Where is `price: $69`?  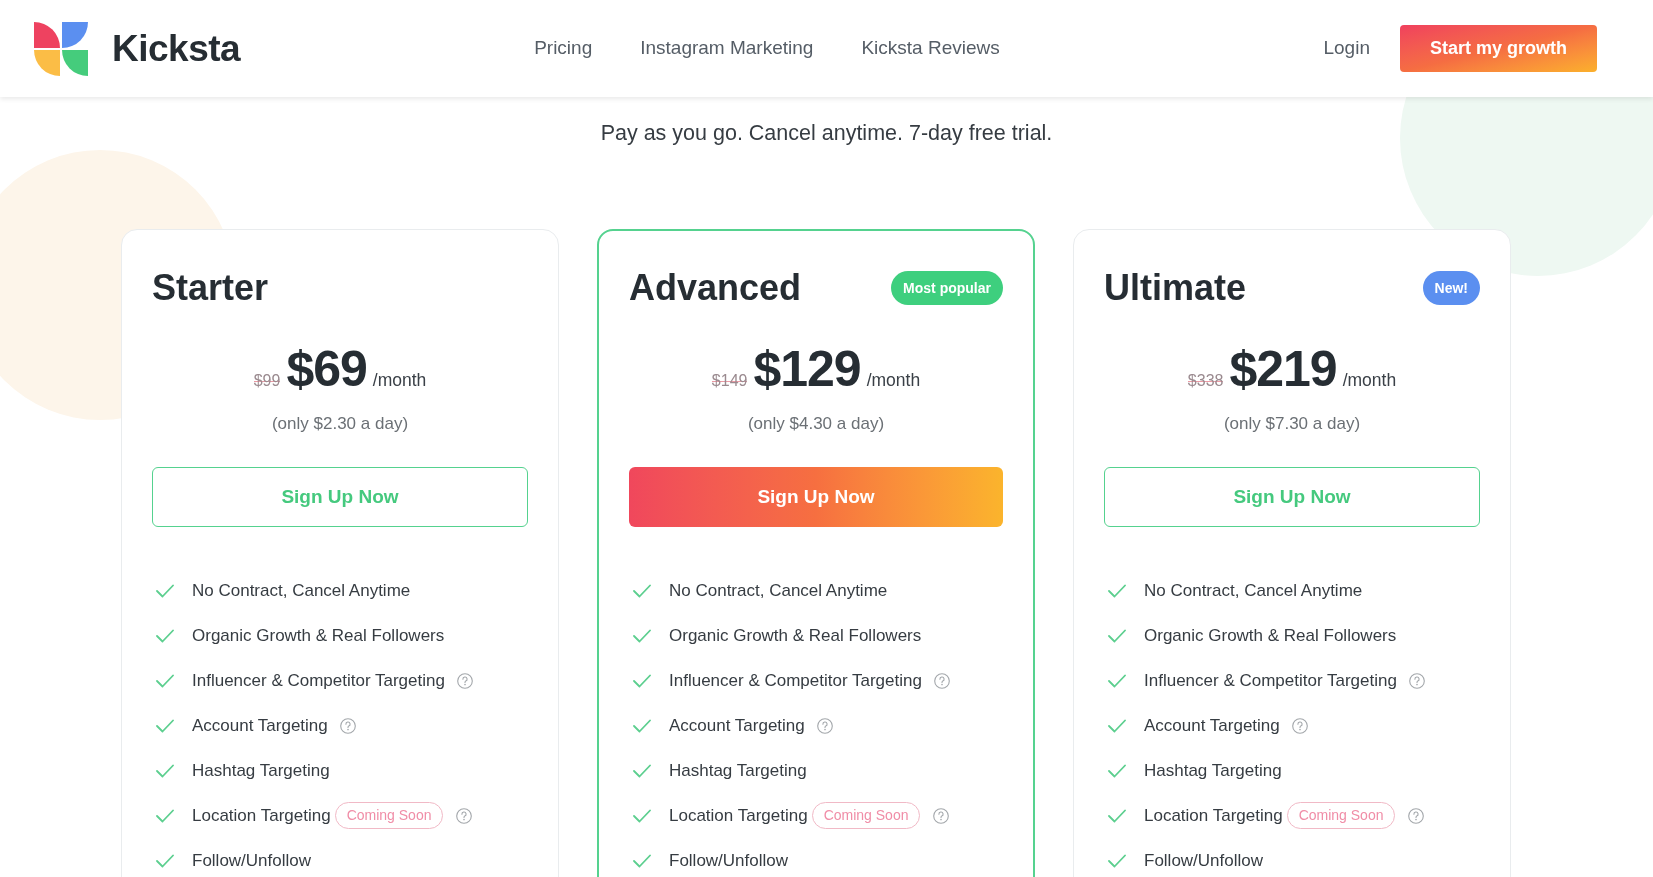 price: $69 is located at coordinates (326, 369).